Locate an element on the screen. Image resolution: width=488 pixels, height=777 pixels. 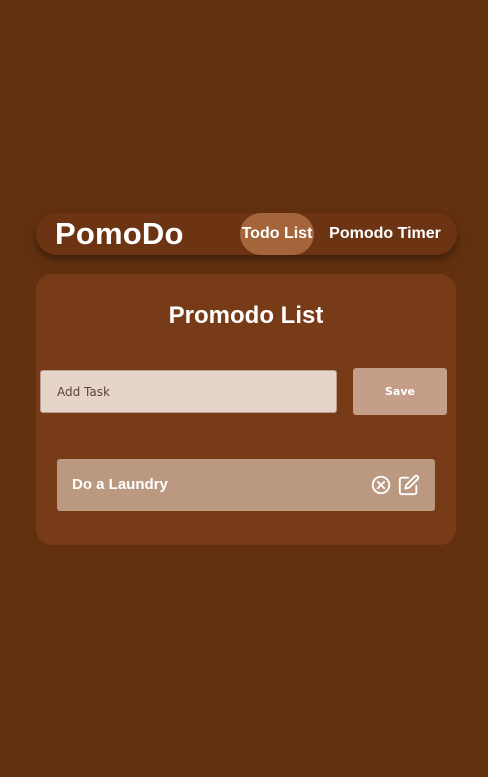
add-task-input is located at coordinates (188, 391).